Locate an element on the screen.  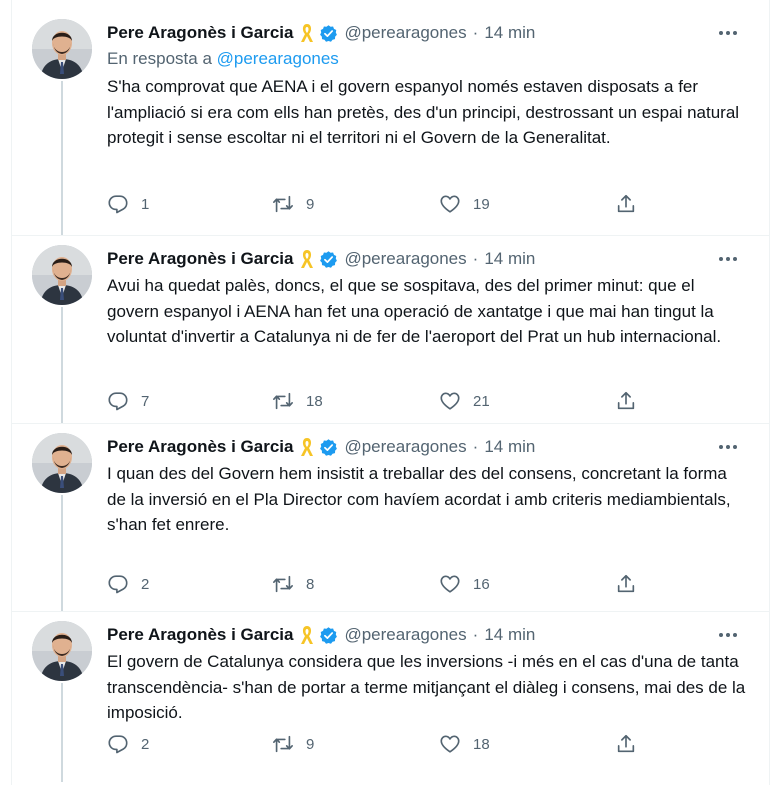
tweet-actions: 7 18 21 is located at coordinates (387, 401).